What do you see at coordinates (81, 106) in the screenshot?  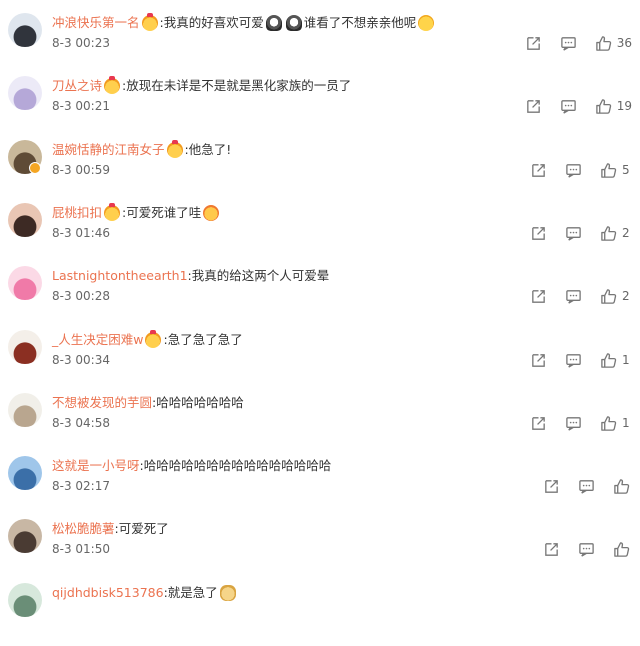 I see `comment-timestamp: 8-3 00:21` at bounding box center [81, 106].